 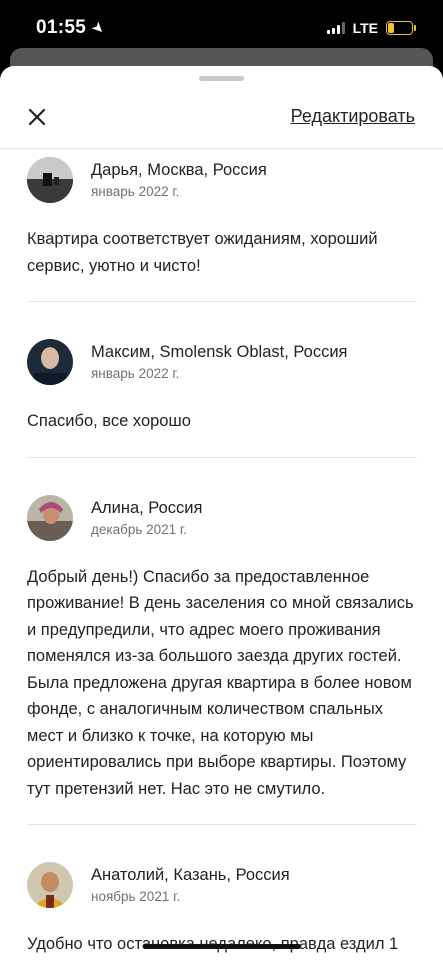 What do you see at coordinates (222, 946) in the screenshot?
I see `home-indicator` at bounding box center [222, 946].